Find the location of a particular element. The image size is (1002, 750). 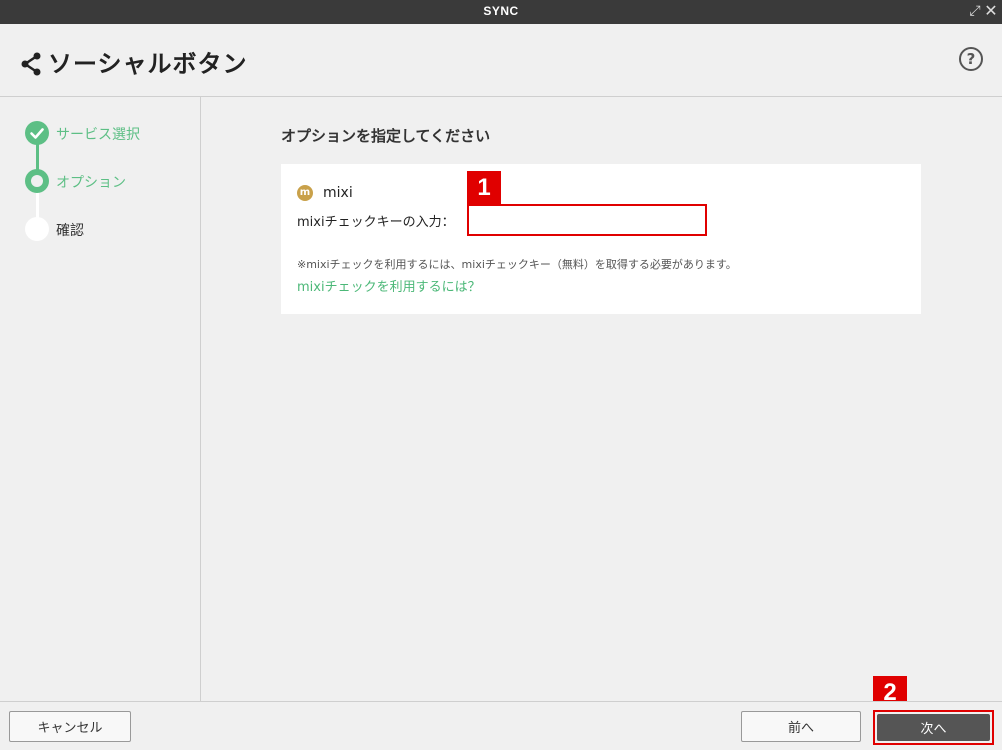

annotation-badge-1: 1 is located at coordinates (484, 188).